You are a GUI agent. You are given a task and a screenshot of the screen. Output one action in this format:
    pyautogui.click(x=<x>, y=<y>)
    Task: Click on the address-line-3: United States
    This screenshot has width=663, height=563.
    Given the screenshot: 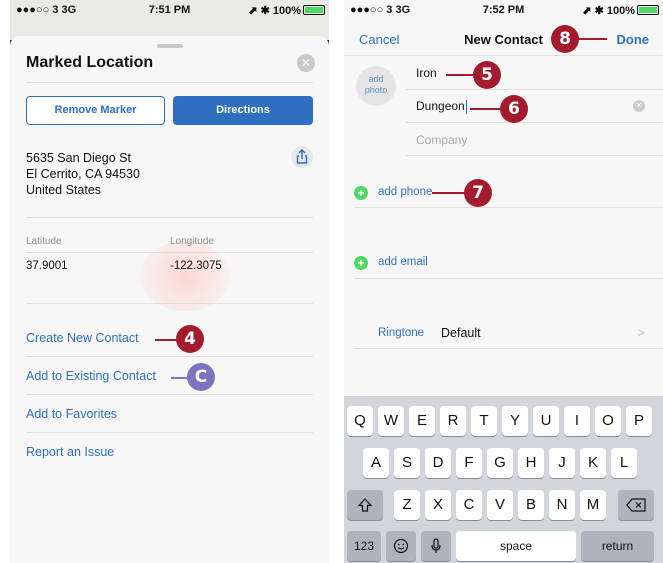 What is the action you would take?
    pyautogui.click(x=64, y=190)
    